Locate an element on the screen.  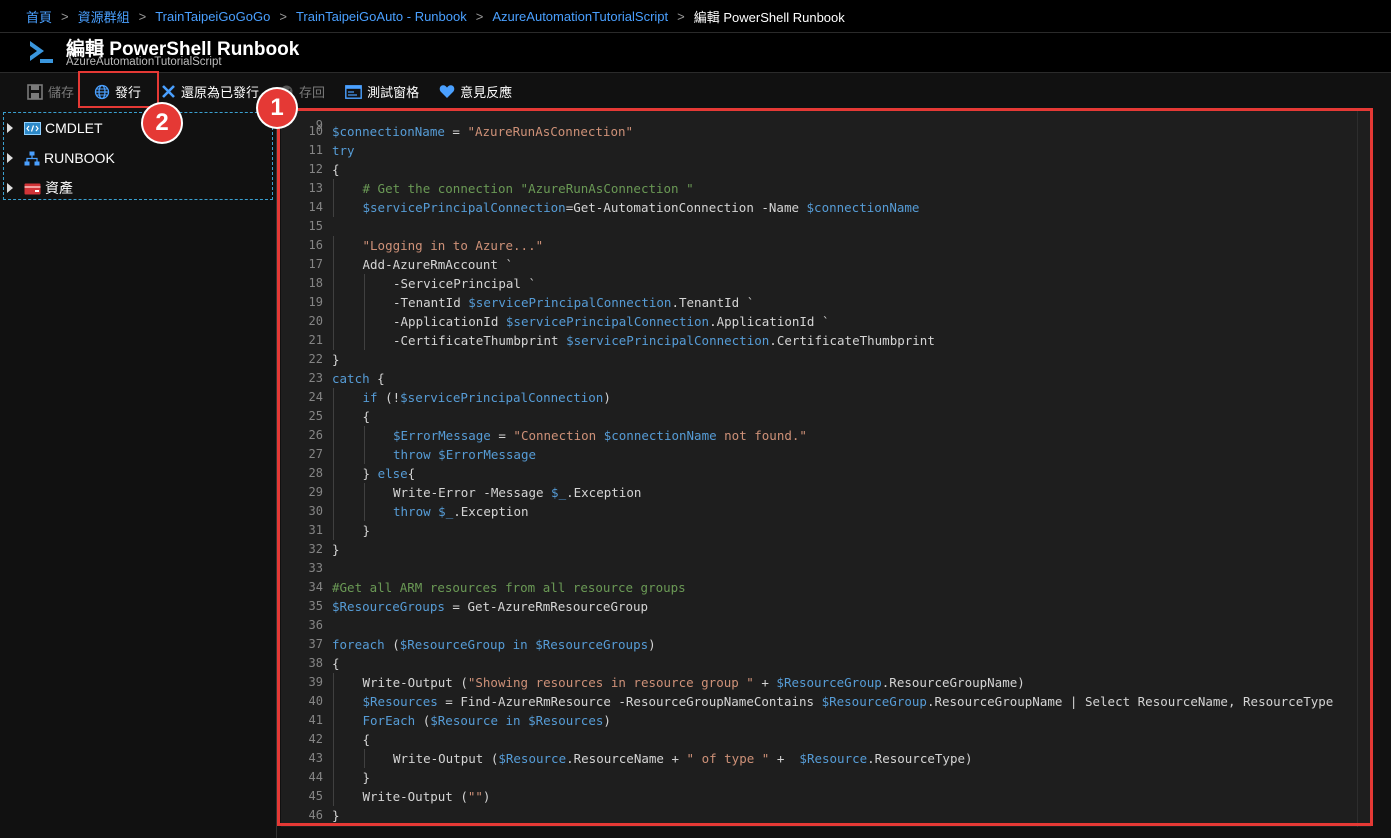
line-number: 41 is located at coordinates (315, 720).